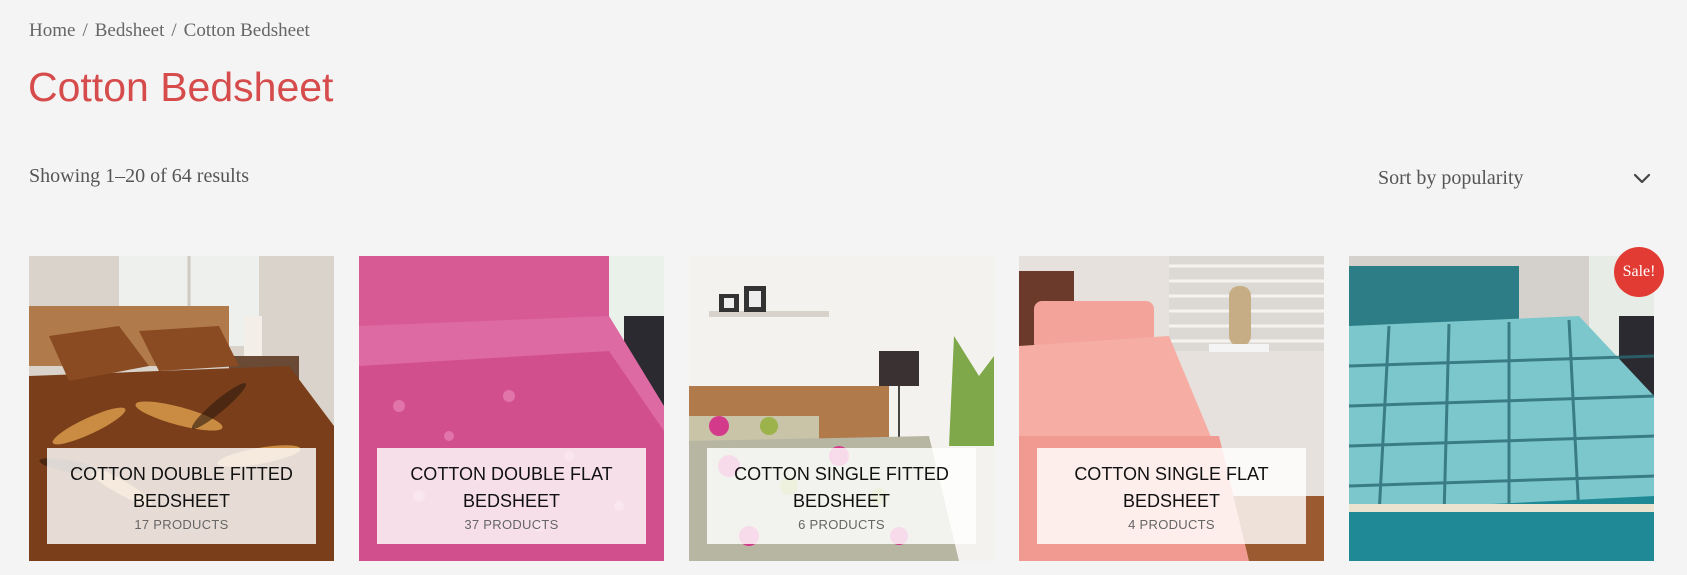  What do you see at coordinates (169, 31) in the screenshot?
I see `breadcrumb: Home / Bedsheet / Cotton Bedsheet` at bounding box center [169, 31].